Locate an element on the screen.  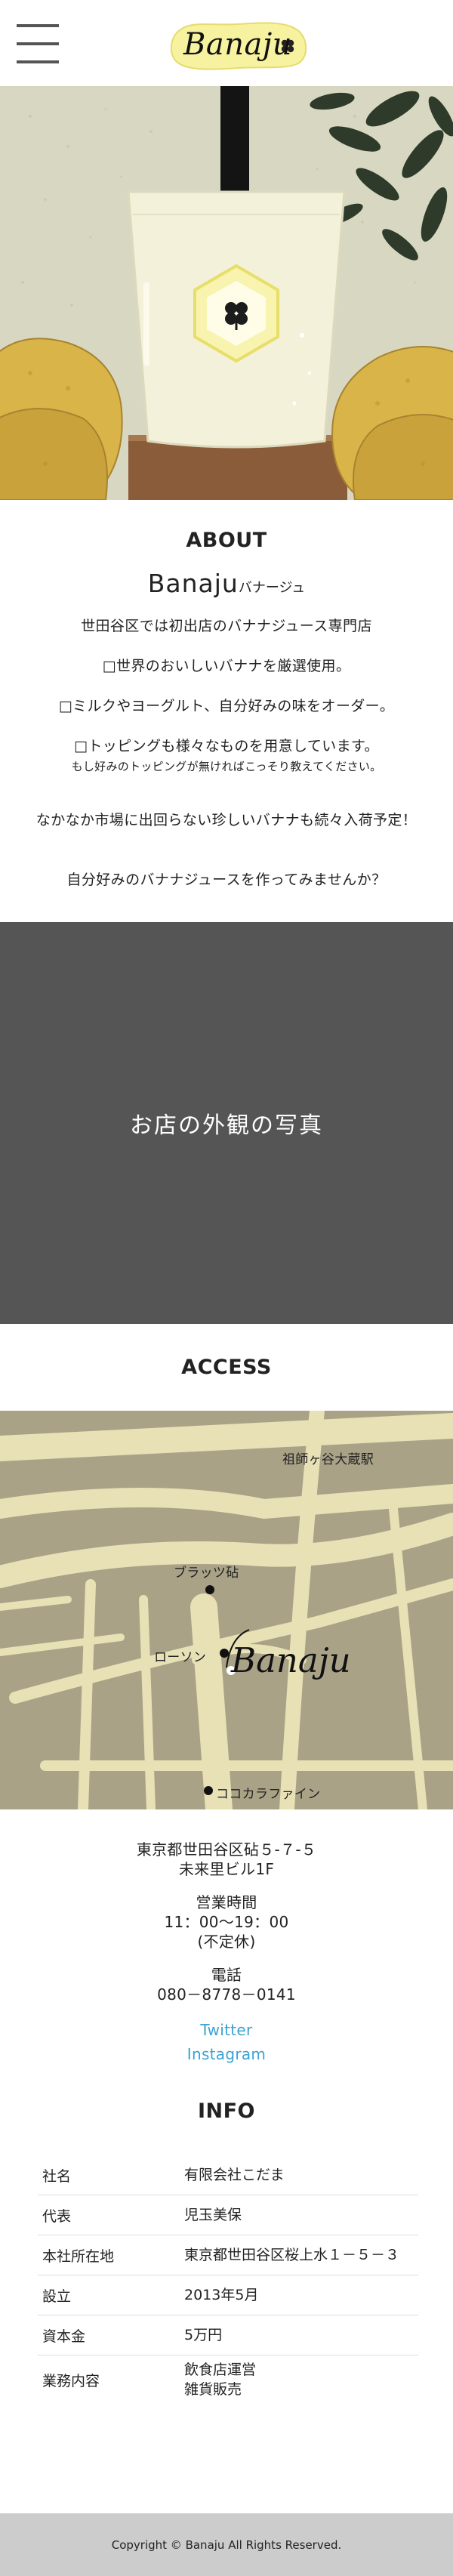
about-line: □ミルクやヨーグルト、自分好みの味をオーダー。 is located at coordinates (226, 706).